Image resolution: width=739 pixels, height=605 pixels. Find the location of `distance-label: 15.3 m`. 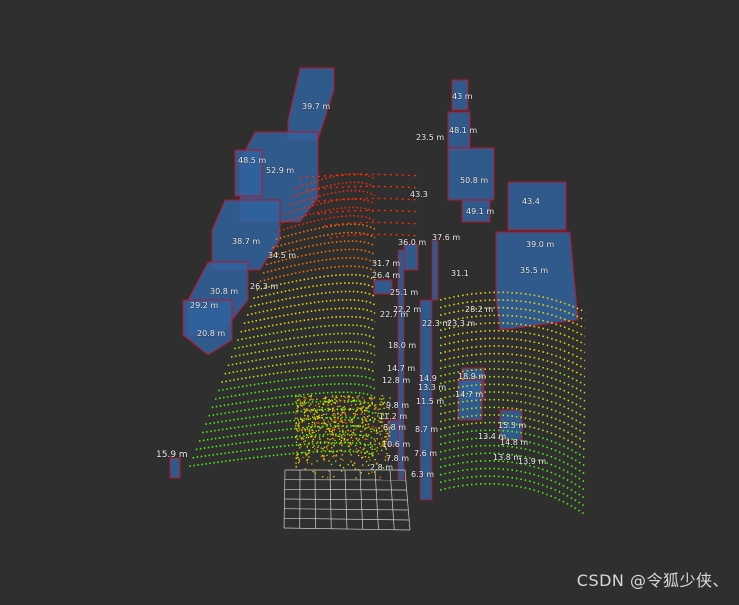

distance-label: 15.3 m is located at coordinates (512, 425).